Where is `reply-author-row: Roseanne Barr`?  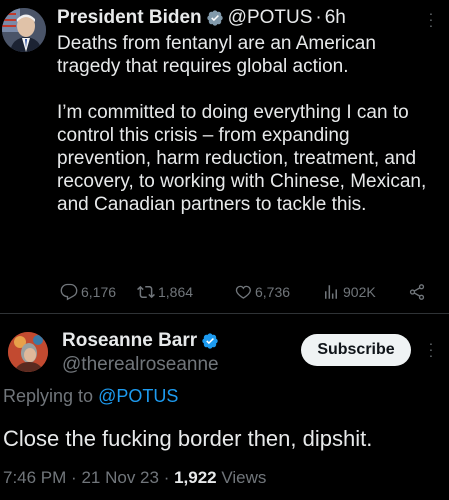
reply-author-row: Roseanne Barr is located at coordinates (142, 341).